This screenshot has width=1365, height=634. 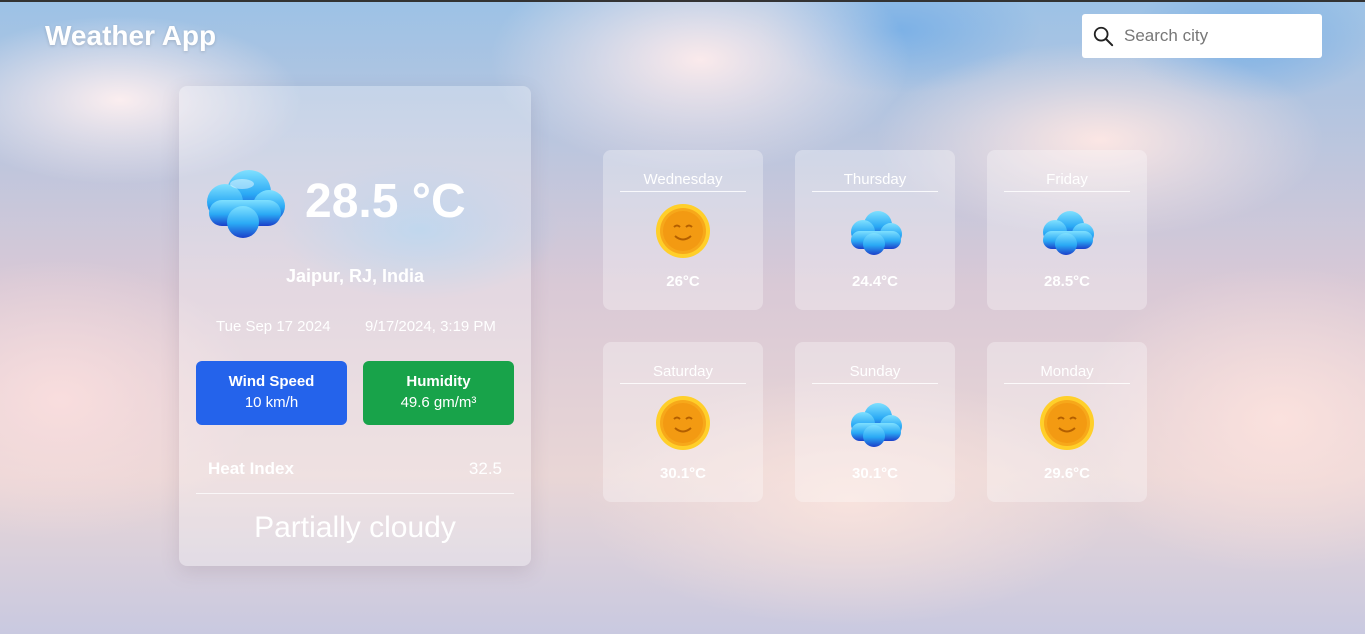 I want to click on window-top-border, so click(x=682, y=1).